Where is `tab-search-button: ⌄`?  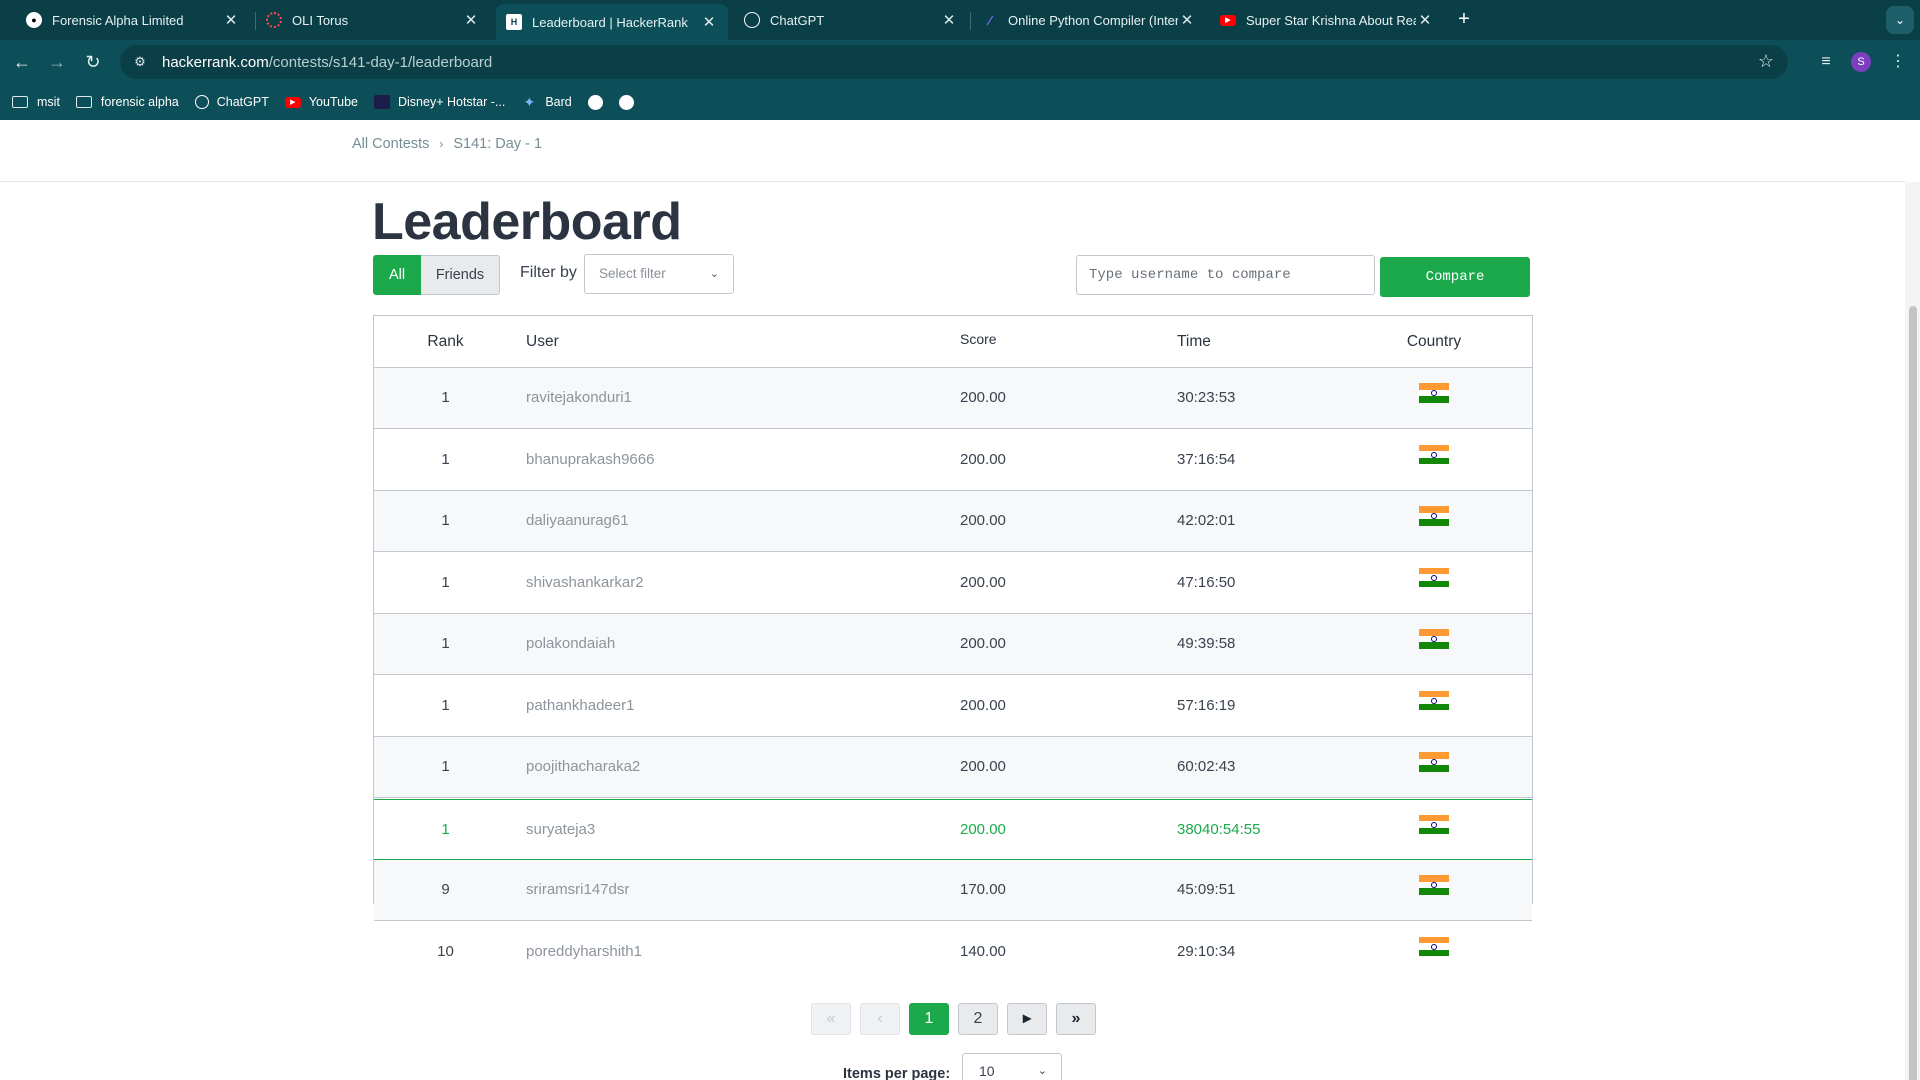
tab-search-button: ⌄ is located at coordinates (1900, 20).